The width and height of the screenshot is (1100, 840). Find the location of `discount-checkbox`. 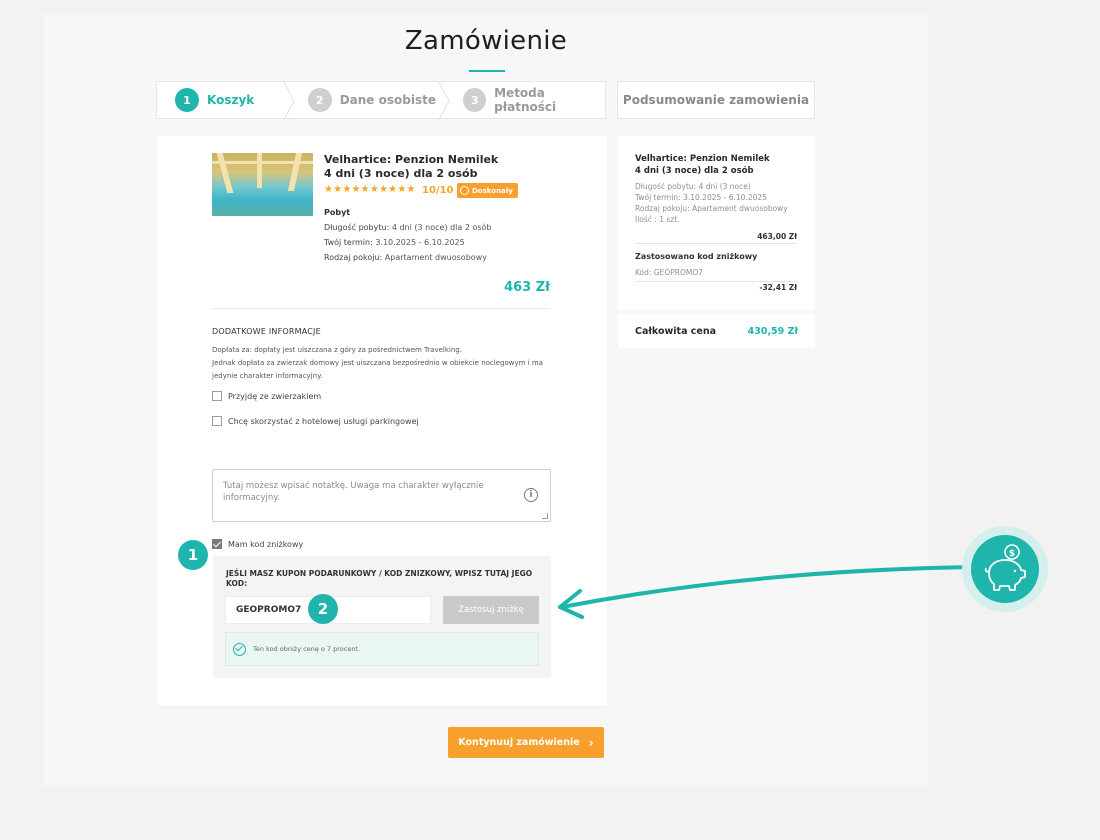

discount-checkbox is located at coordinates (217, 544).